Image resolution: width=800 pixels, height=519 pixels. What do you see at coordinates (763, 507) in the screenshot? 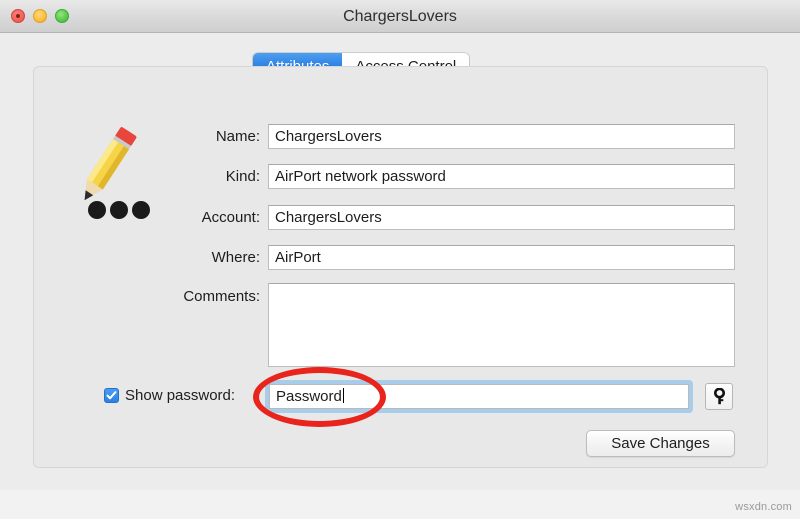
I see `watermark: wsxdn.com` at bounding box center [763, 507].